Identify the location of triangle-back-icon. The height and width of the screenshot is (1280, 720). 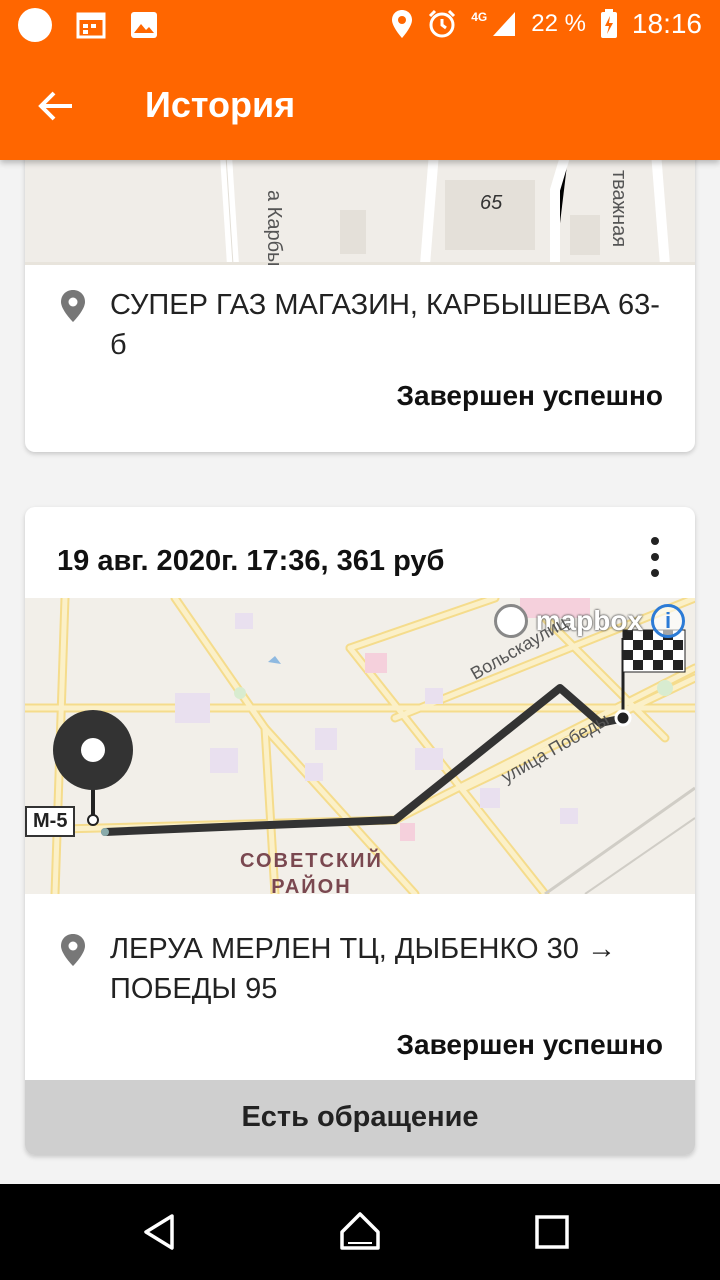
(159, 1232).